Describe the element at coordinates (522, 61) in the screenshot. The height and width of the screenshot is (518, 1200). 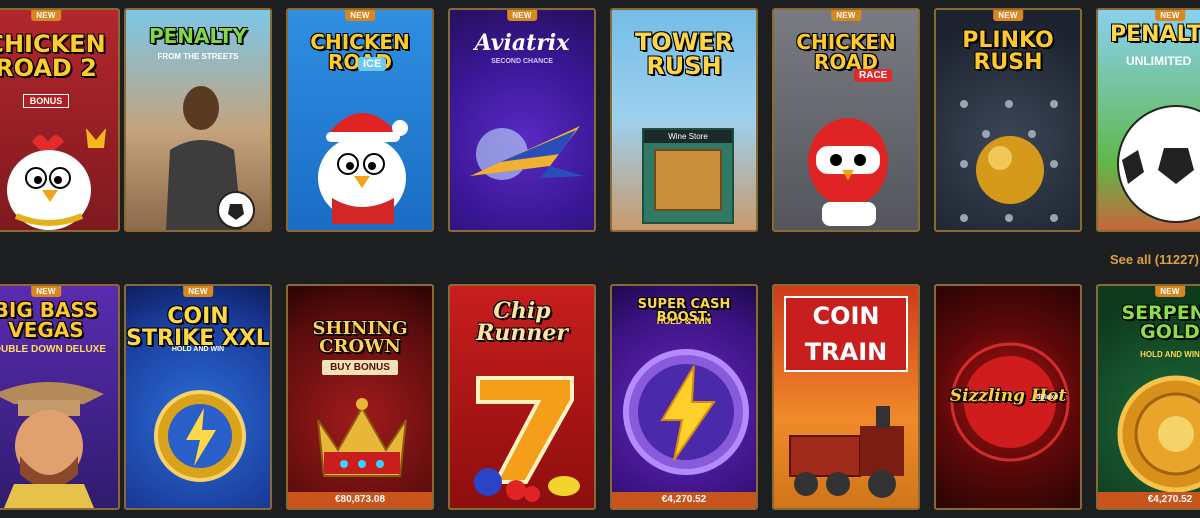
I see `game-subtitle: SECOND CHANCE` at that location.